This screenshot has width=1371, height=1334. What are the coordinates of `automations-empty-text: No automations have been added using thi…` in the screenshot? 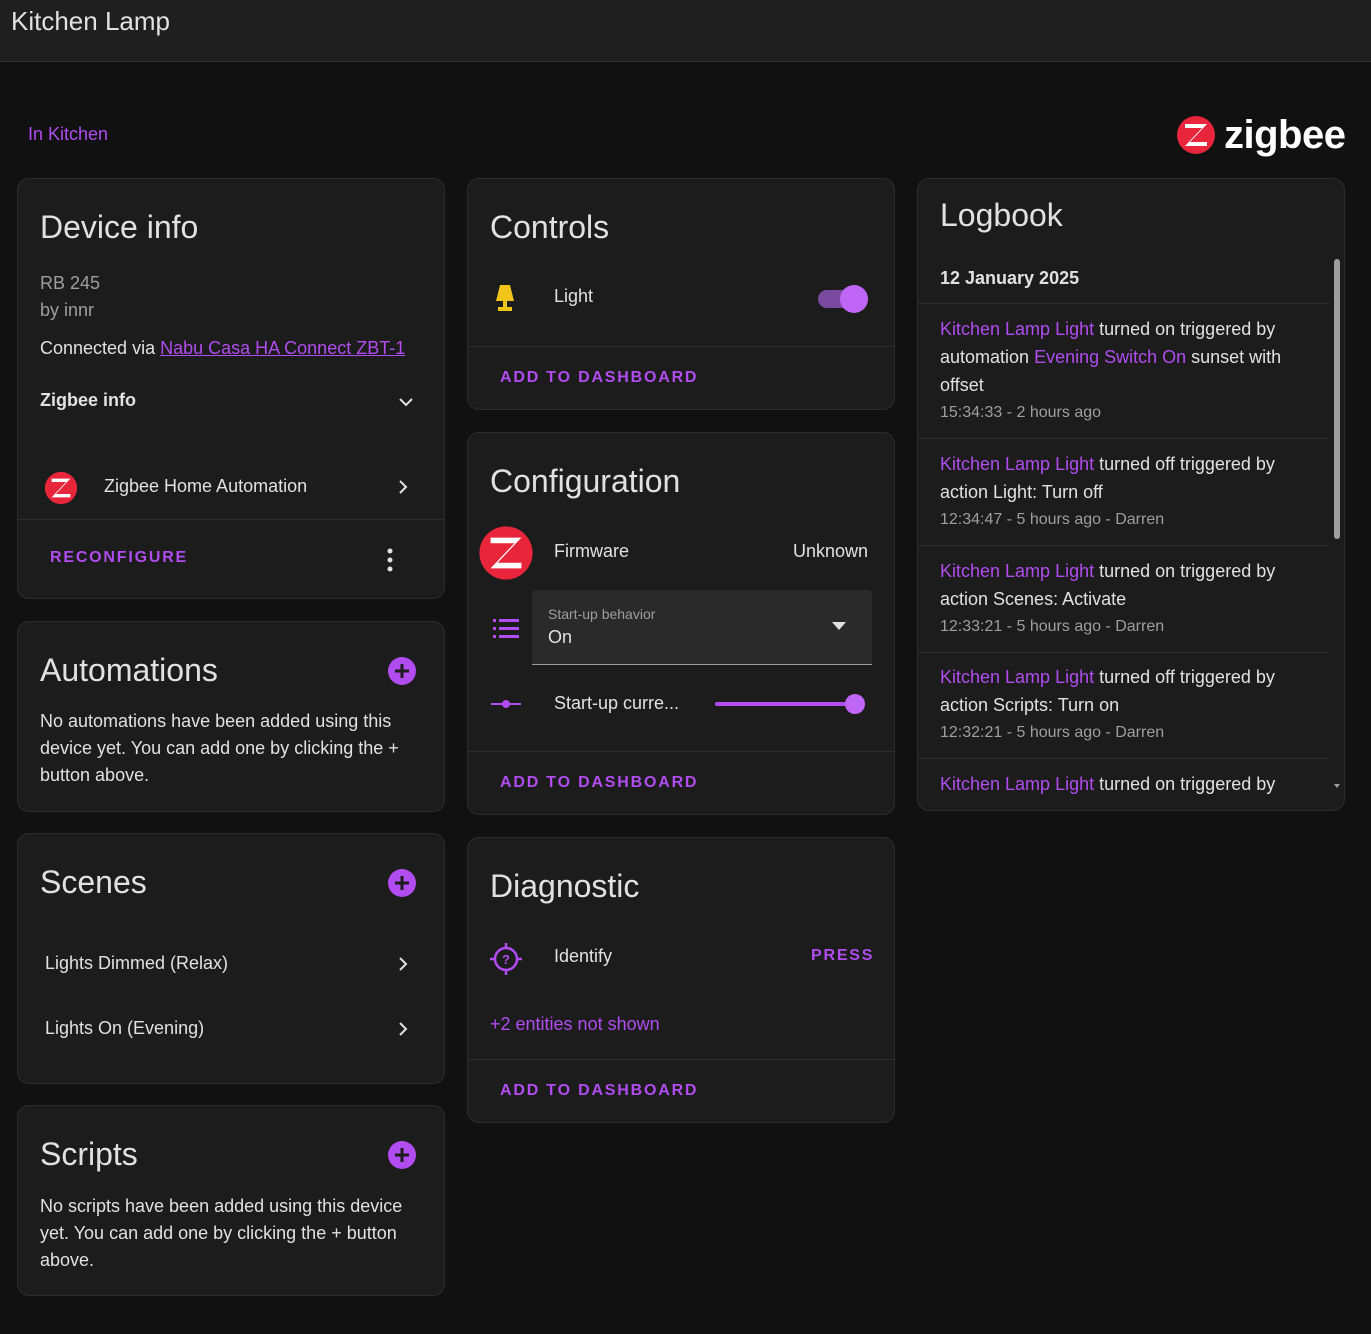 It's located at (219, 748).